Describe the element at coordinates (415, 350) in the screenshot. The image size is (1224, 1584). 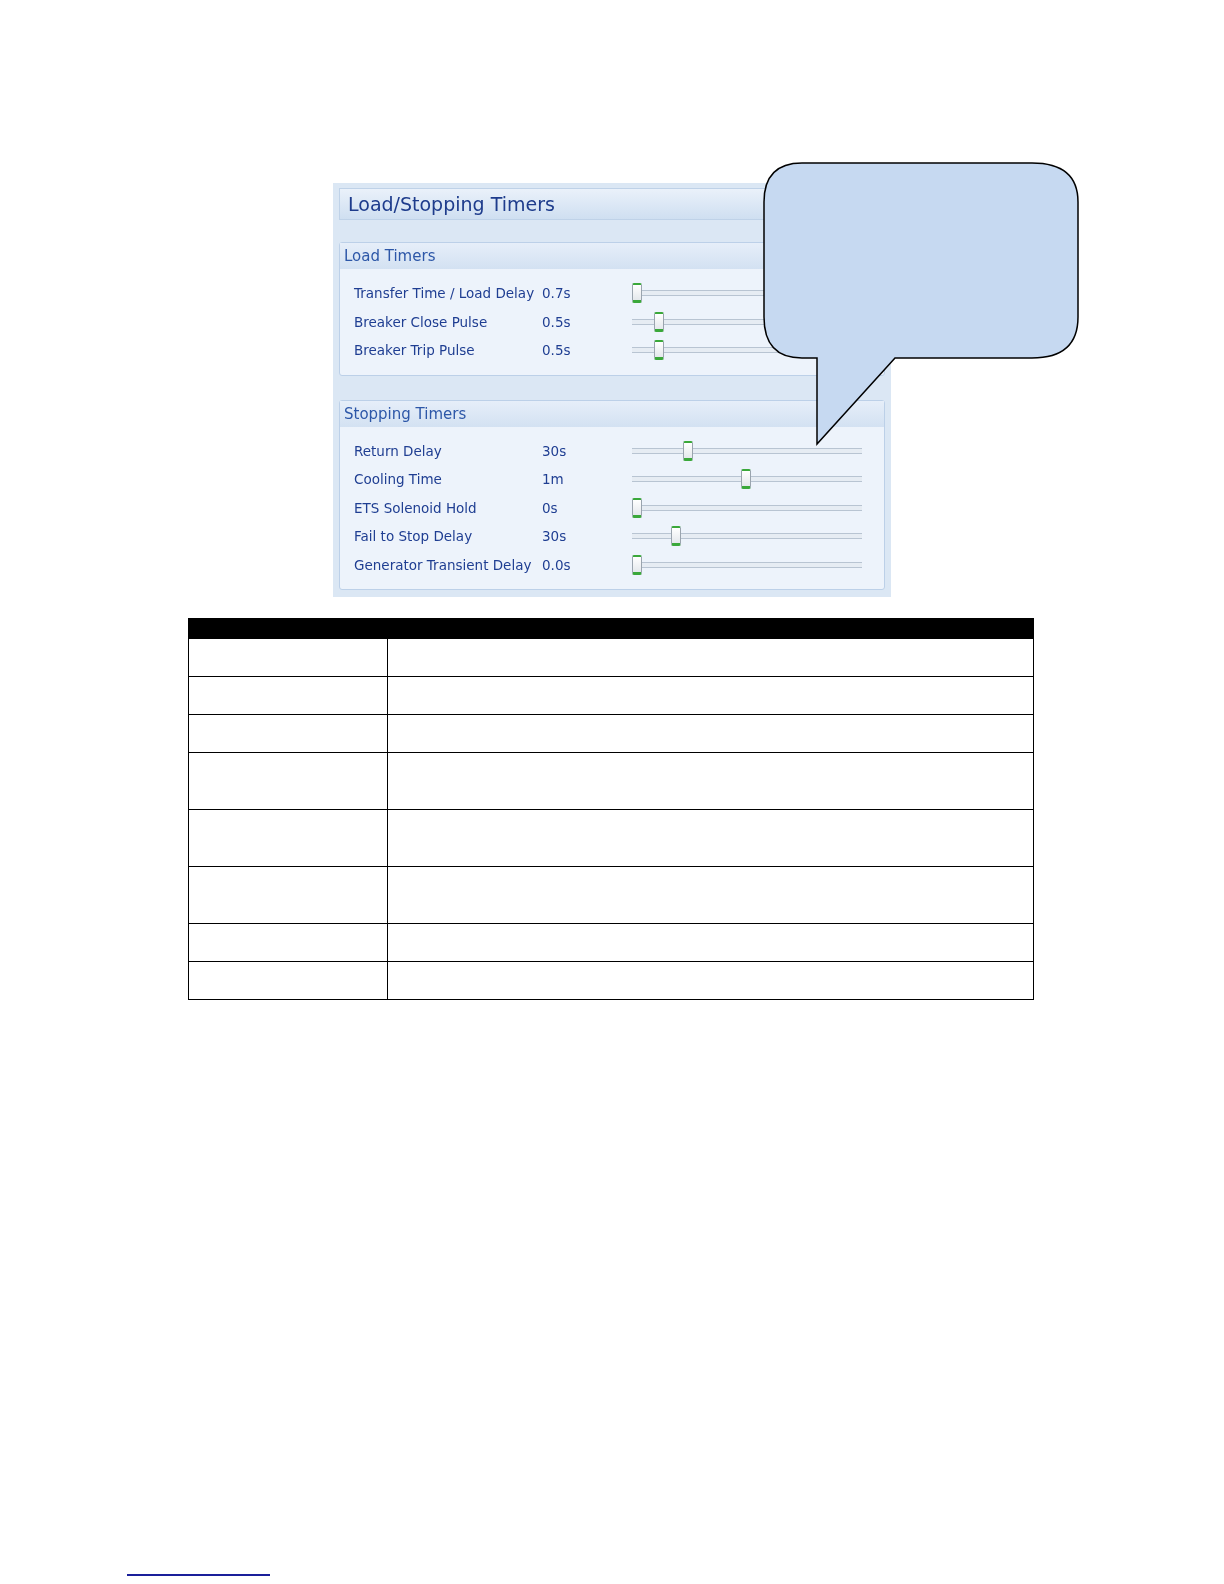
I see `setting-label: Breaker Trip Pulse` at that location.